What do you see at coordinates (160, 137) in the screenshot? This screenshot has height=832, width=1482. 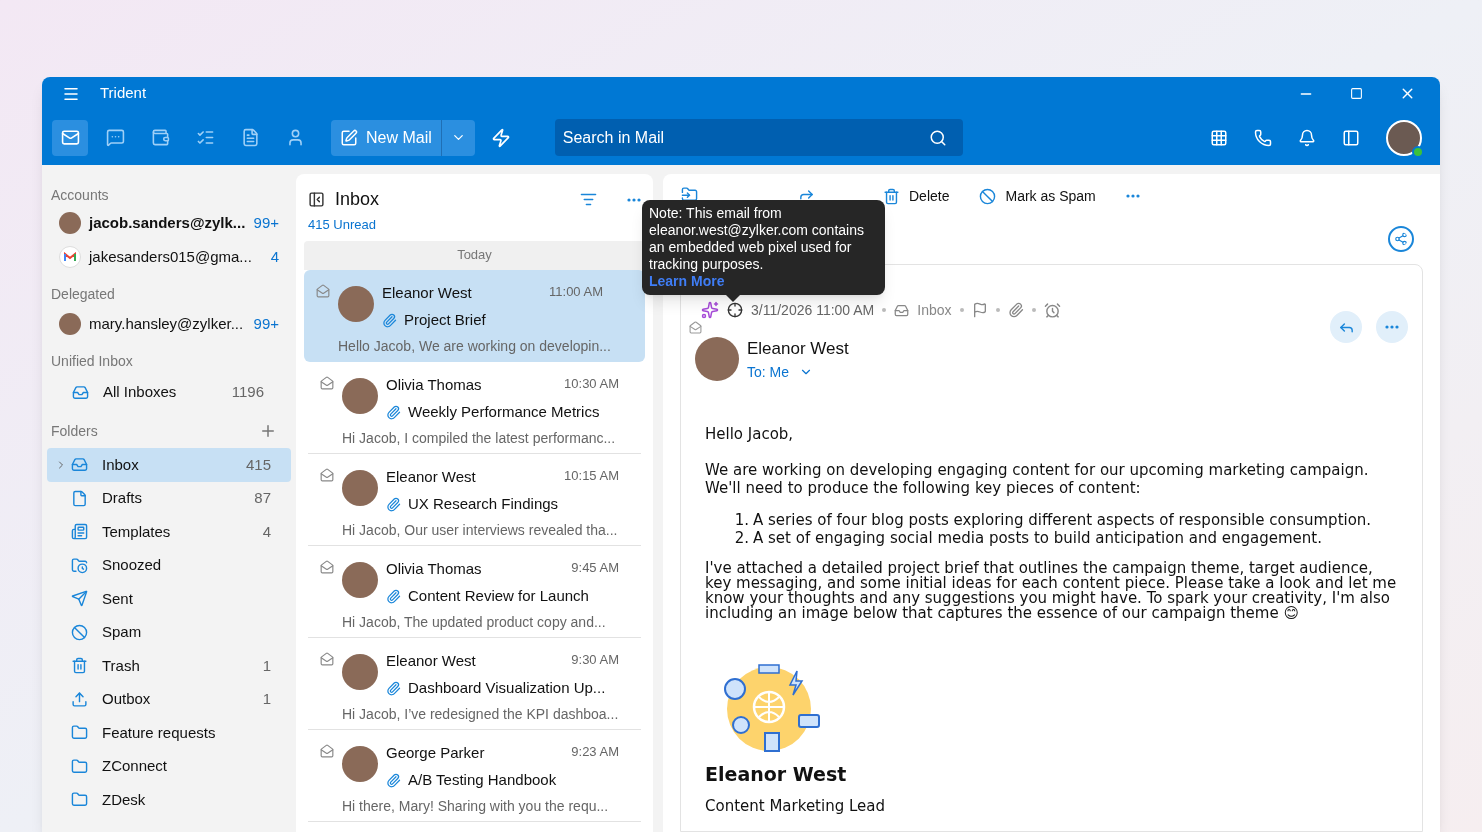 I see `wallet-icon` at bounding box center [160, 137].